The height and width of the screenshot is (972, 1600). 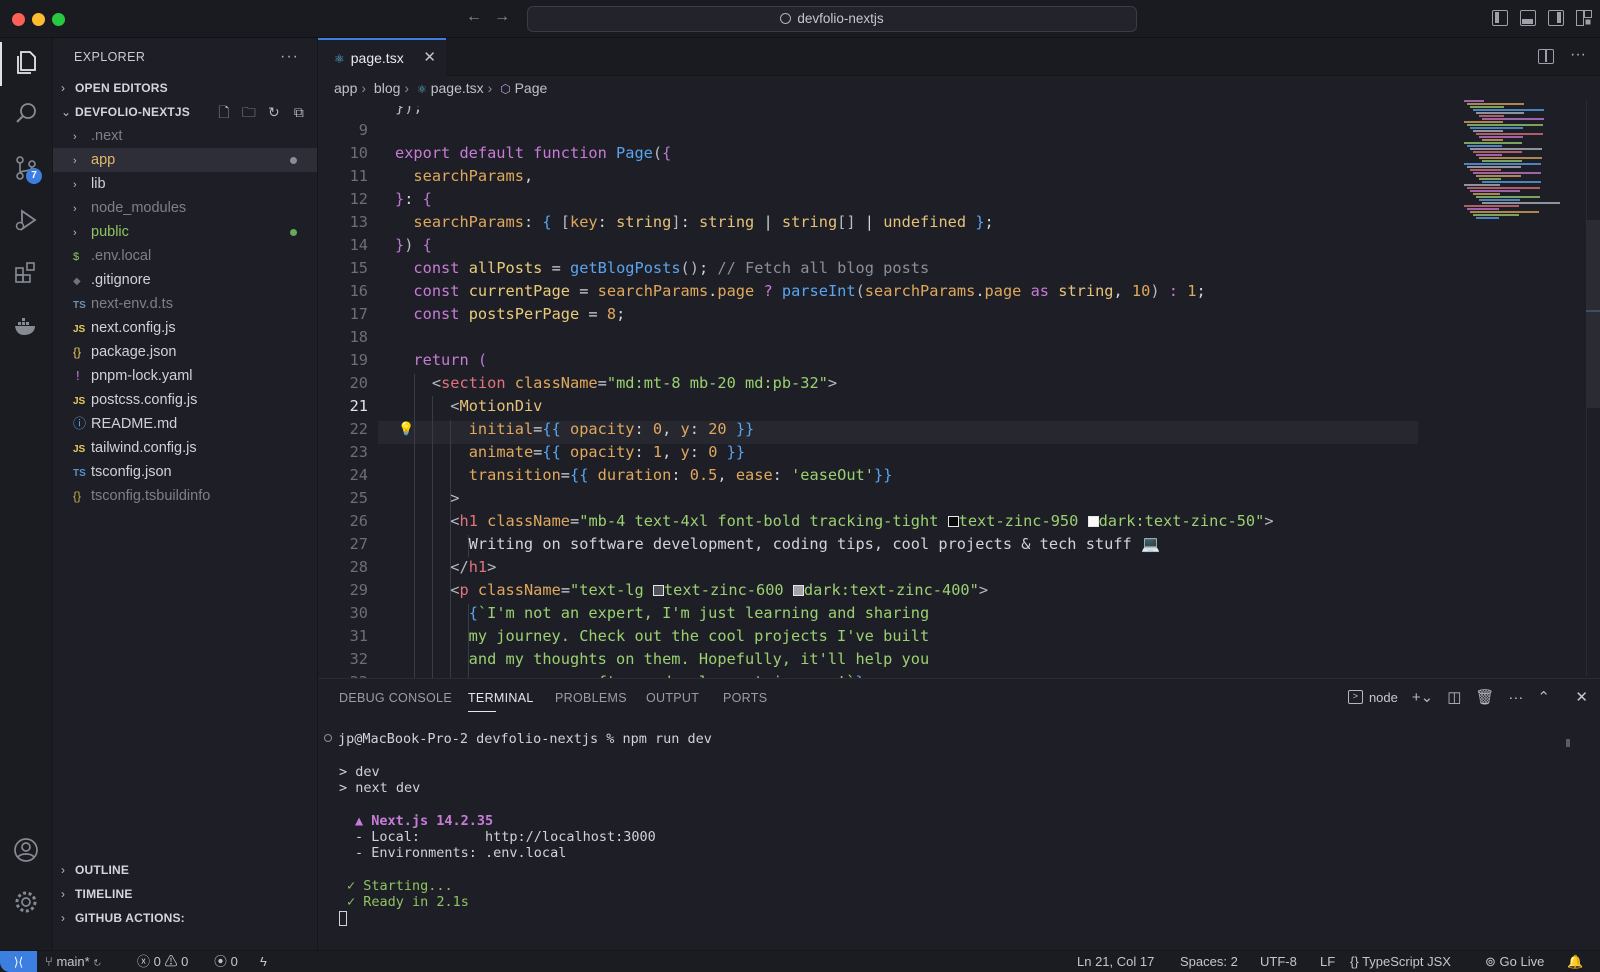 What do you see at coordinates (185, 424) in the screenshot?
I see `tree-item-readme: ⓘ README.md` at bounding box center [185, 424].